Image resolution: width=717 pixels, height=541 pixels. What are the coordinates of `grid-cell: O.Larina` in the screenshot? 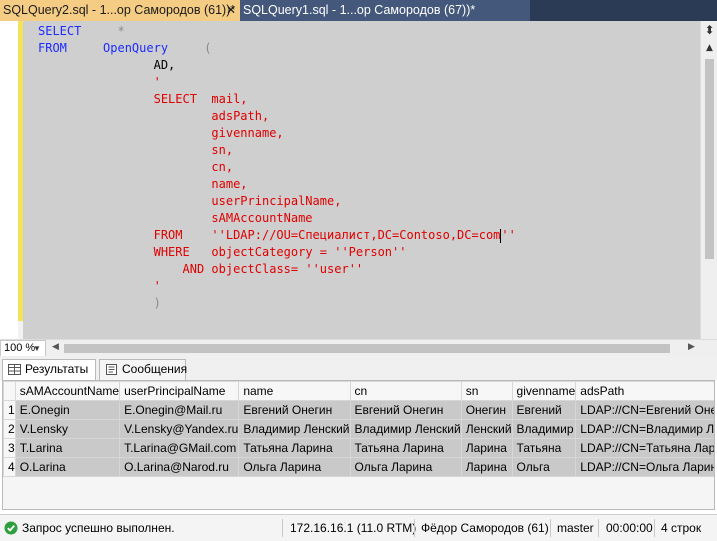 It's located at (67, 467).